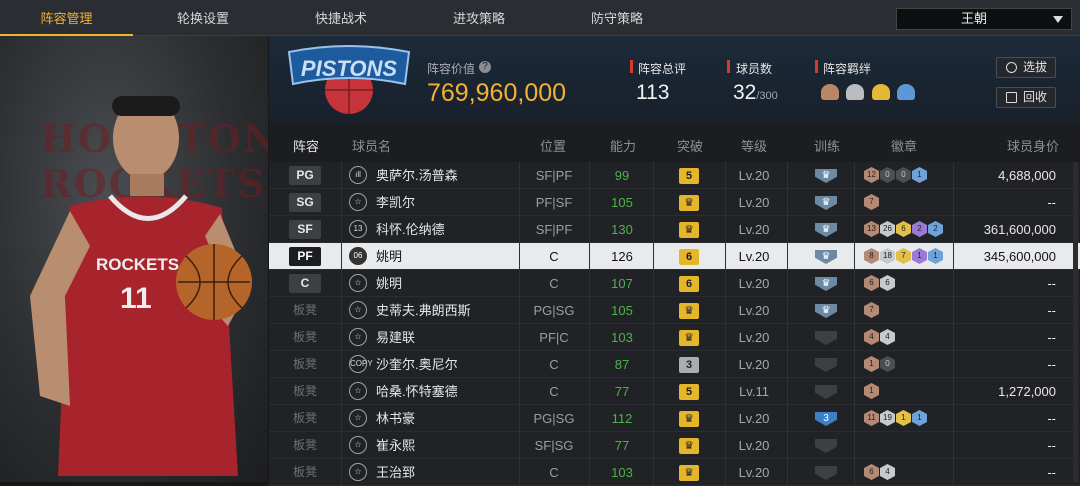 Image resolution: width=1080 pixels, height=486 pixels. I want to click on badge-list: 11 19 1 1, so click(896, 418).